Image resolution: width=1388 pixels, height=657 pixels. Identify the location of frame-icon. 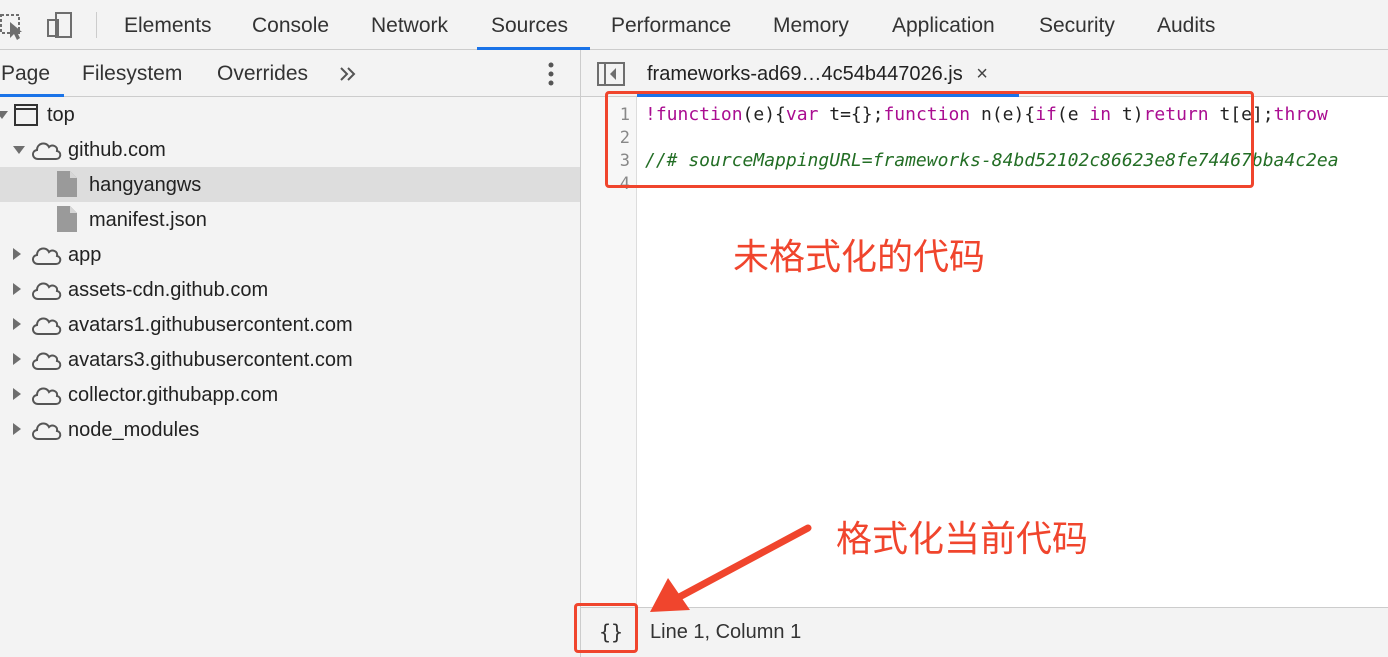
(26, 115).